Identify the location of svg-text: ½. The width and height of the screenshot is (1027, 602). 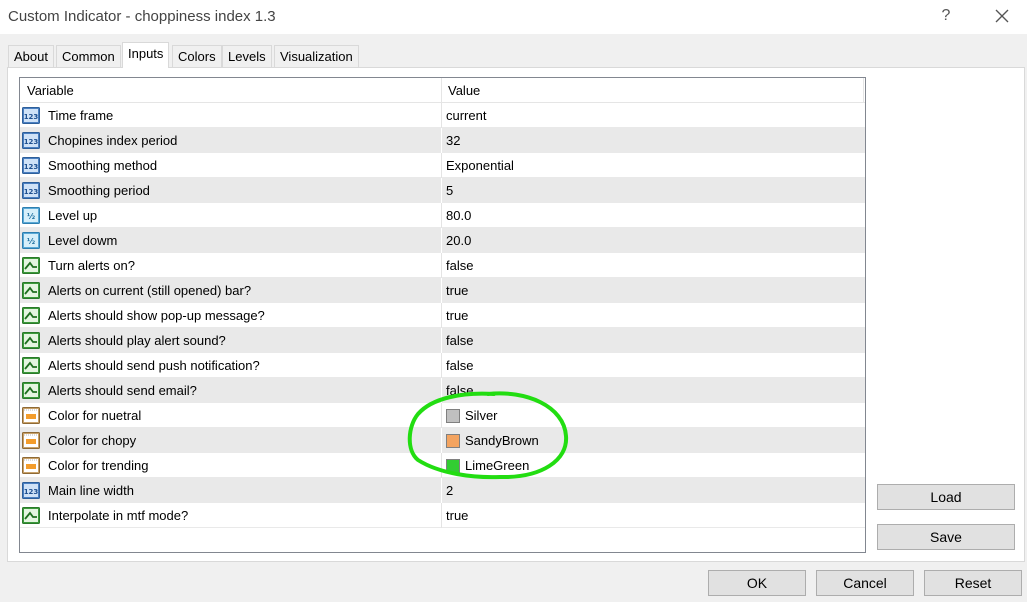
(31, 216).